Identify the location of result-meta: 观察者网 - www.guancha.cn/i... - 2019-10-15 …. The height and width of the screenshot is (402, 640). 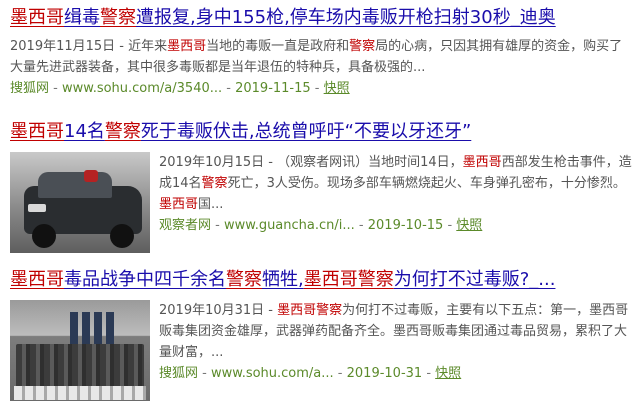
(321, 225).